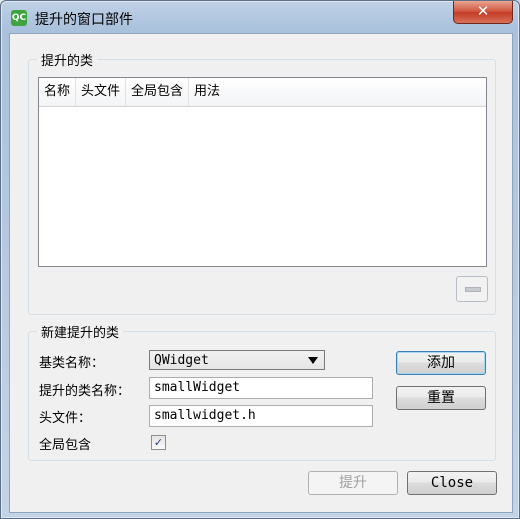 Image resolution: width=520 pixels, height=519 pixels. Describe the element at coordinates (58, 92) in the screenshot. I see `column-header-name: 名称` at that location.